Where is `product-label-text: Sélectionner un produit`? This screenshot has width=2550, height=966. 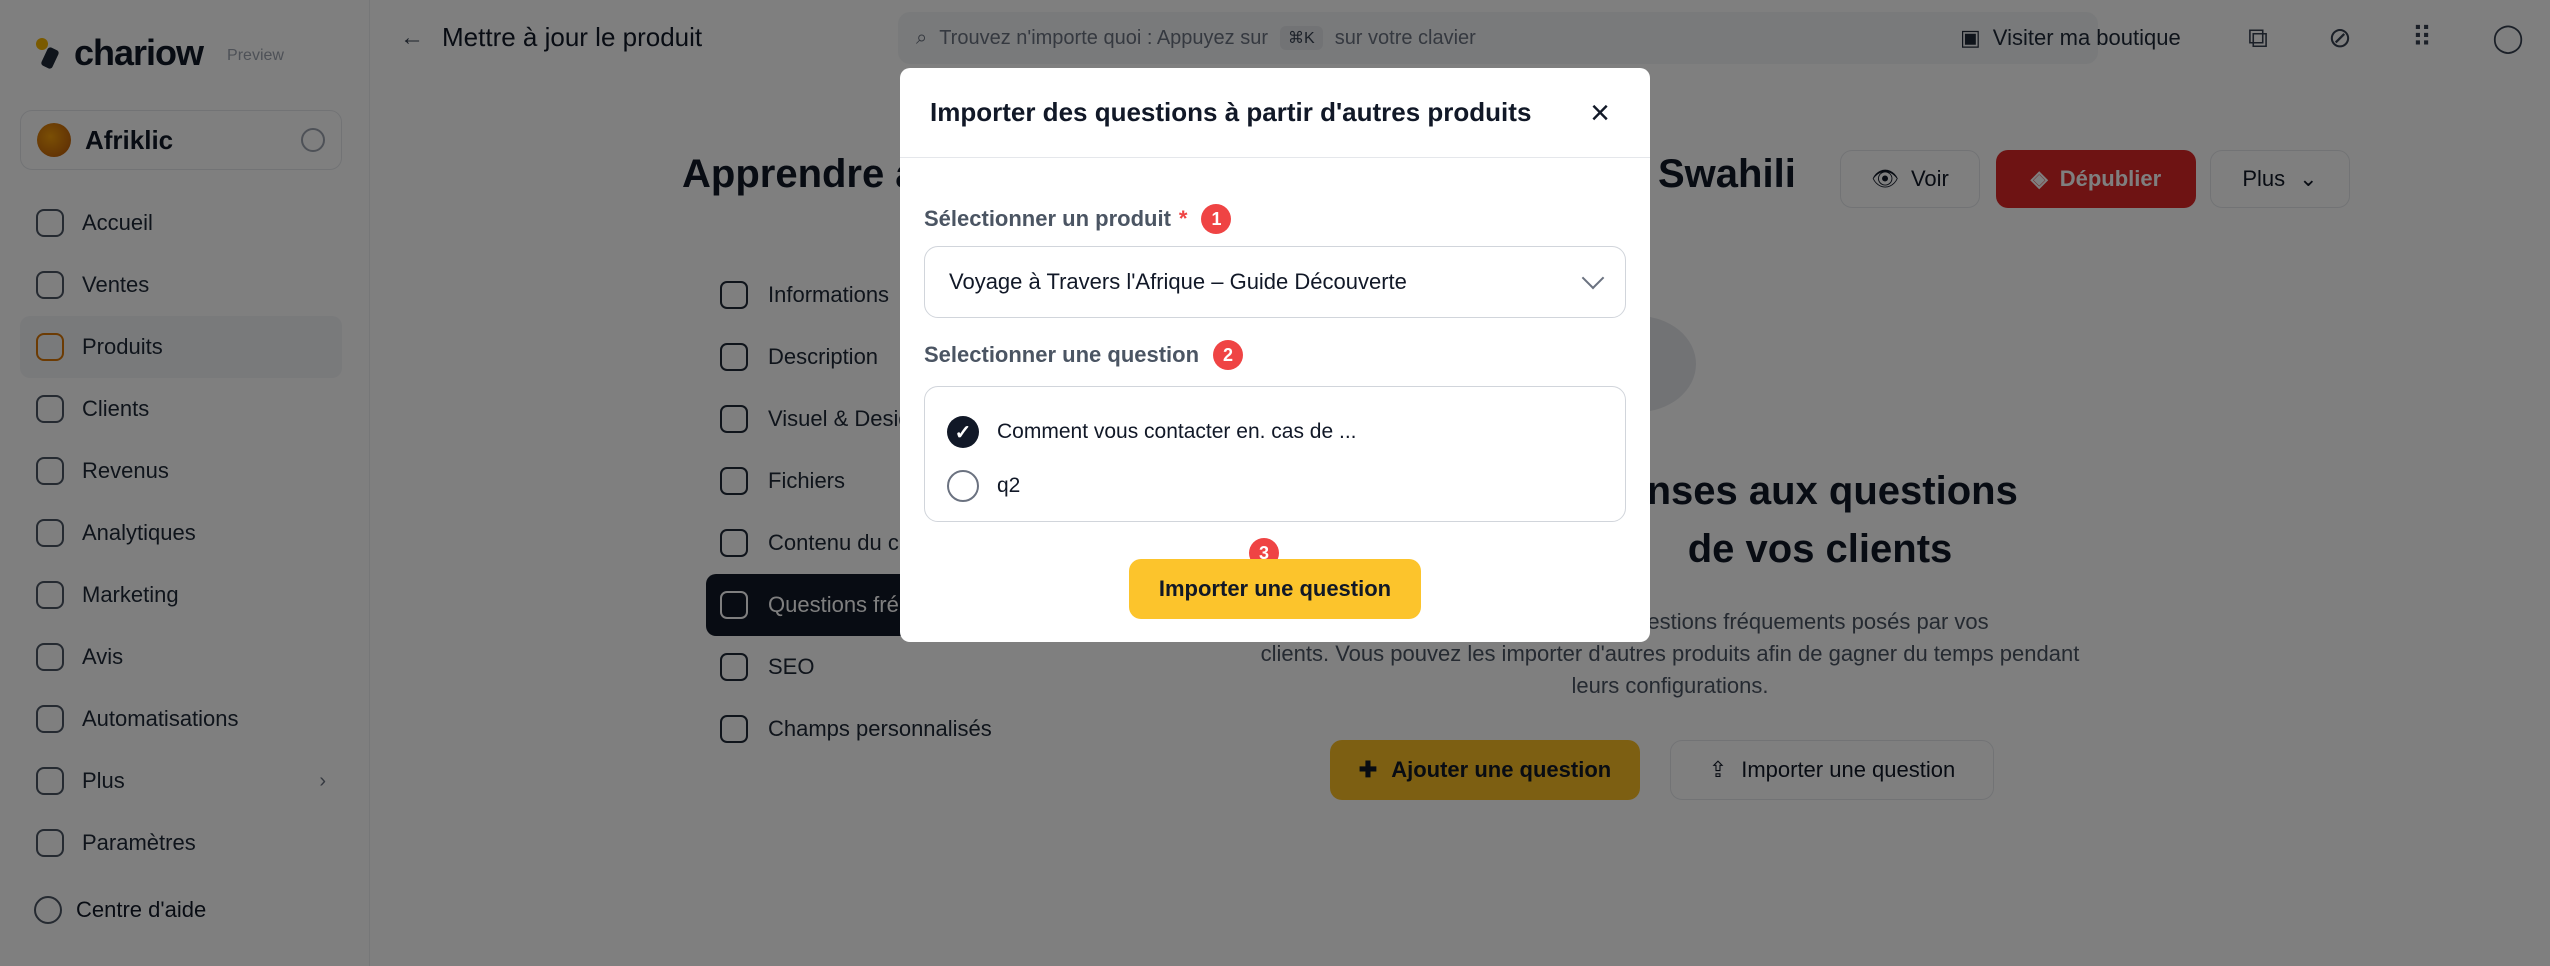 product-label-text: Sélectionner un produit is located at coordinates (1047, 218).